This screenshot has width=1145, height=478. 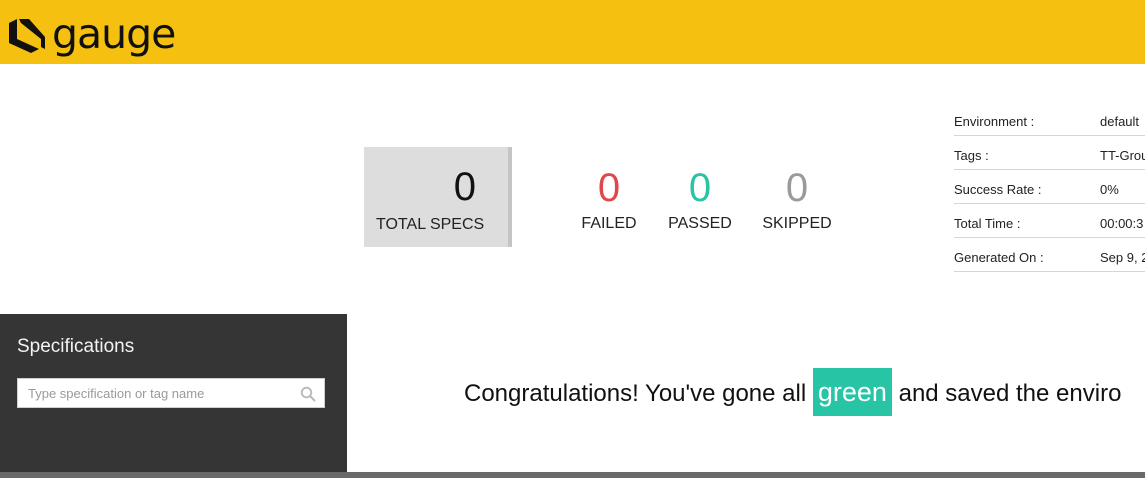 What do you see at coordinates (1122, 223) in the screenshot?
I see `meta-value: 00:00:3` at bounding box center [1122, 223].